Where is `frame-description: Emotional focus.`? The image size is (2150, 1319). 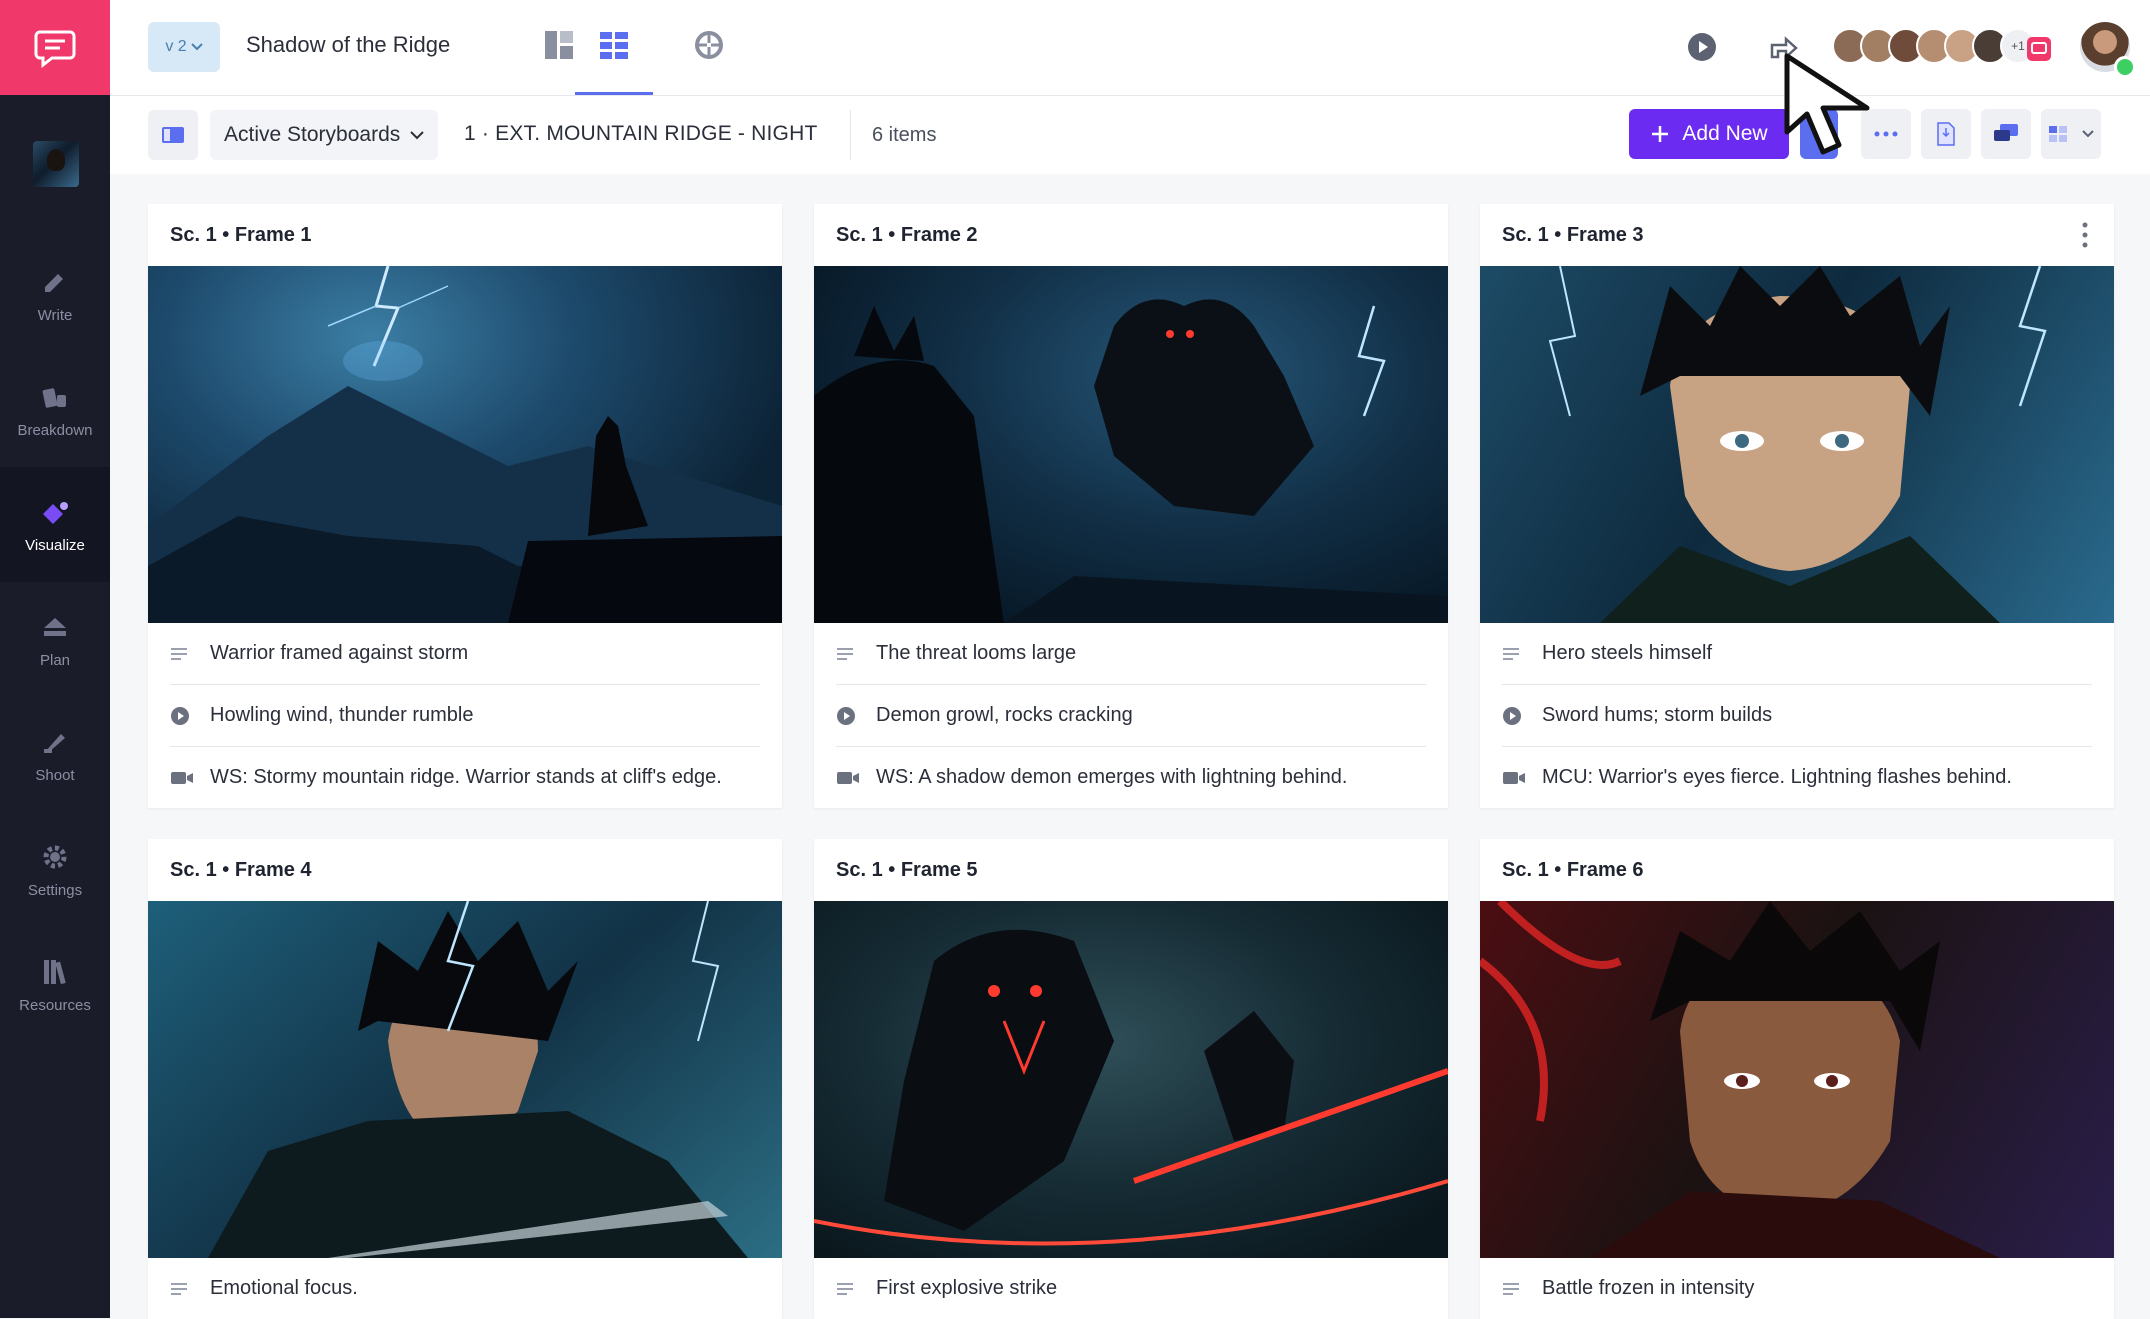
frame-description: Emotional focus. is located at coordinates (284, 1288).